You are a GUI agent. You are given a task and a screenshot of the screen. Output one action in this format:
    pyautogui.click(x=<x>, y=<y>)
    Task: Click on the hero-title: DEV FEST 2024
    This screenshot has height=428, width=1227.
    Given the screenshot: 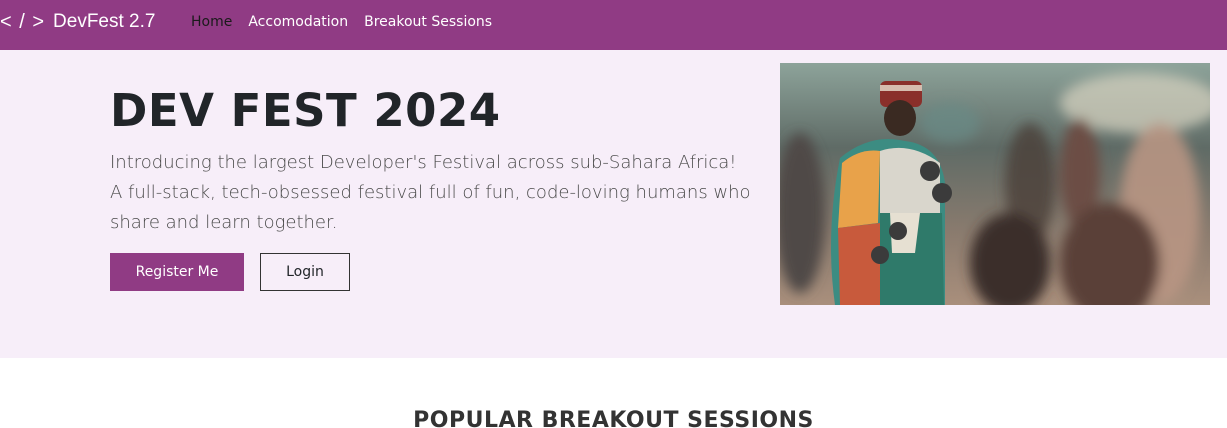 What is the action you would take?
    pyautogui.click(x=305, y=110)
    